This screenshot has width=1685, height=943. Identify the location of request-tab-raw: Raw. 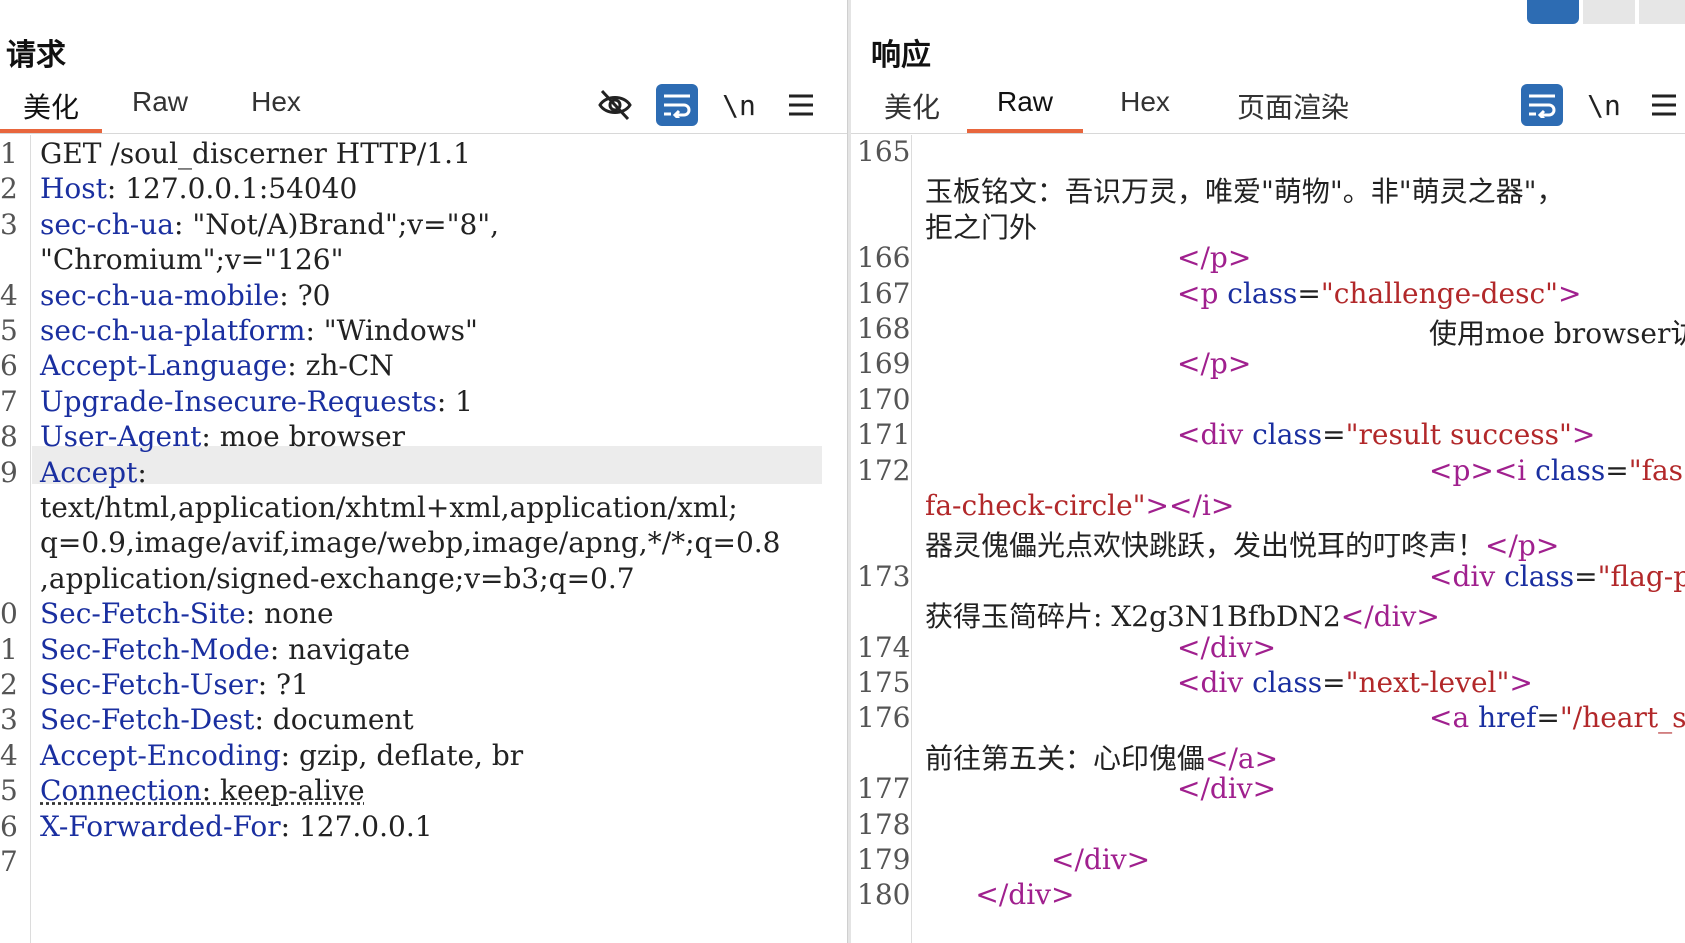
(160, 109).